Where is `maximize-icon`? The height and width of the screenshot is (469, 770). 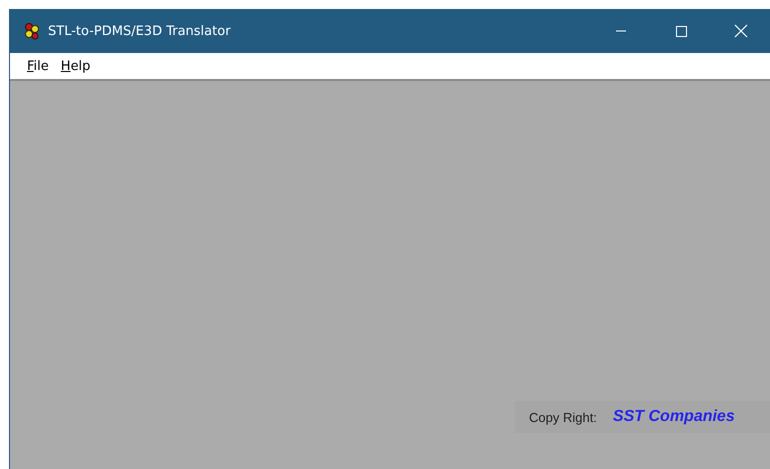
maximize-icon is located at coordinates (681, 31).